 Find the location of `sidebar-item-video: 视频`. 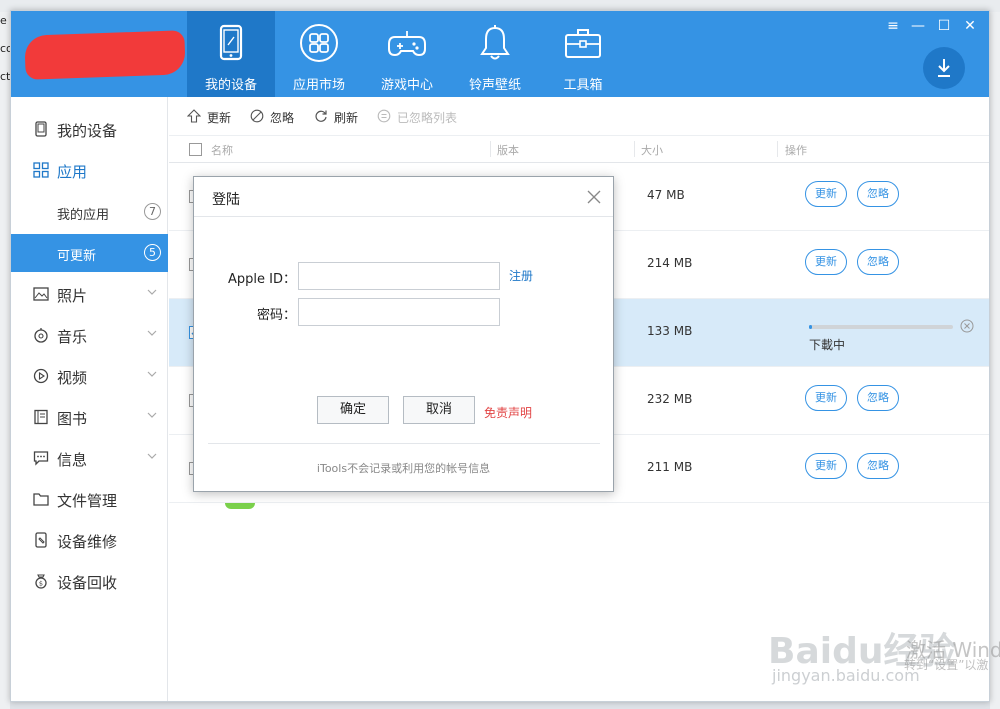

sidebar-item-video: 视频 is located at coordinates (89, 376).